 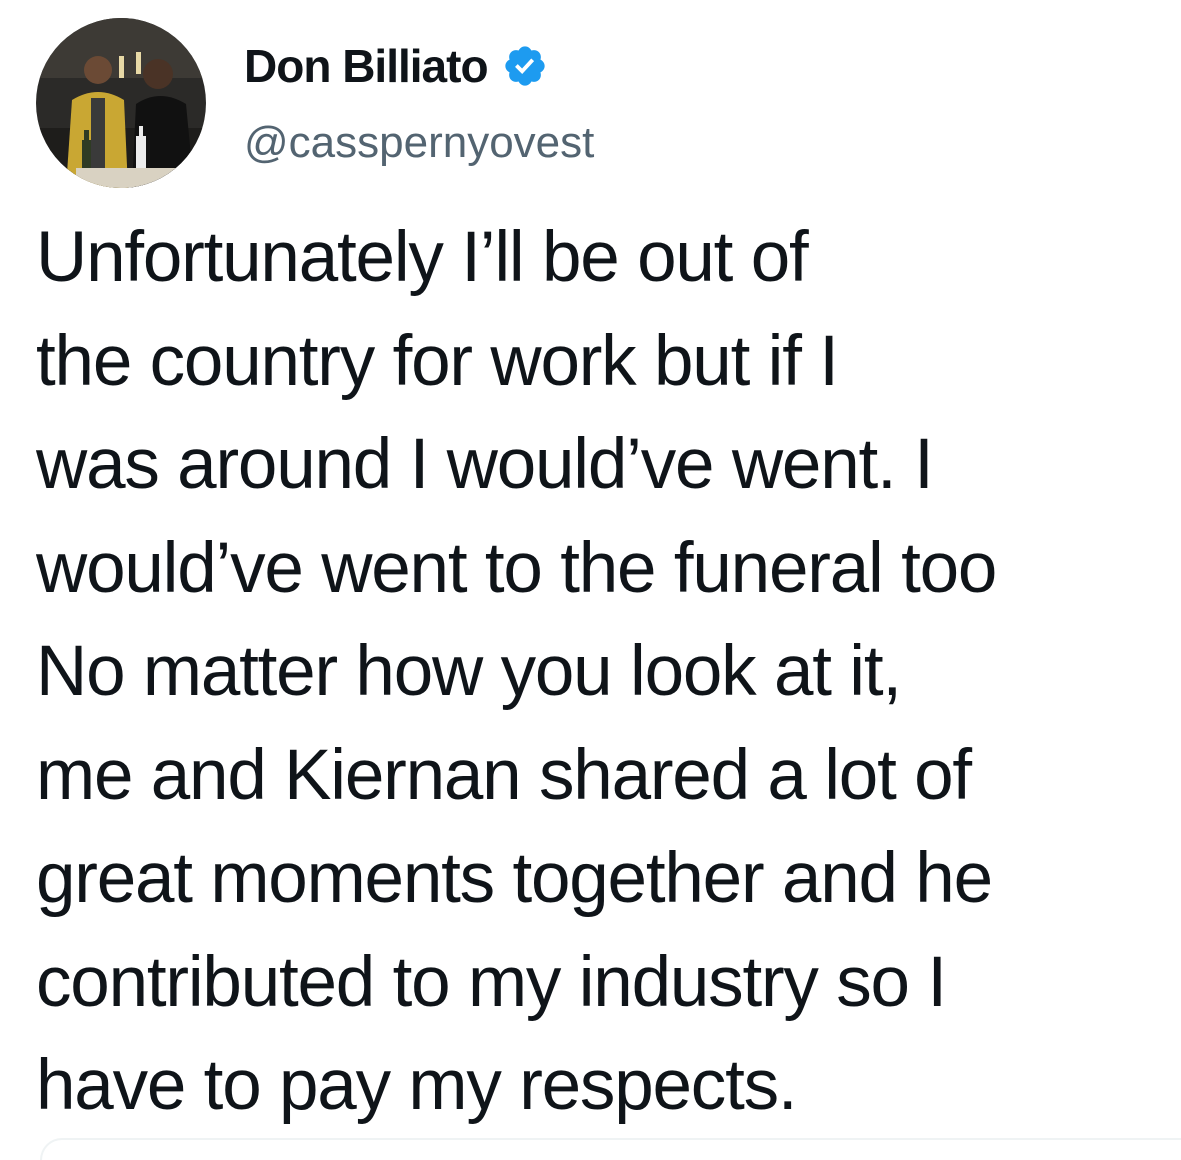 I want to click on tweet-text-line: have to pay my respects., so click(x=417, y=1085).